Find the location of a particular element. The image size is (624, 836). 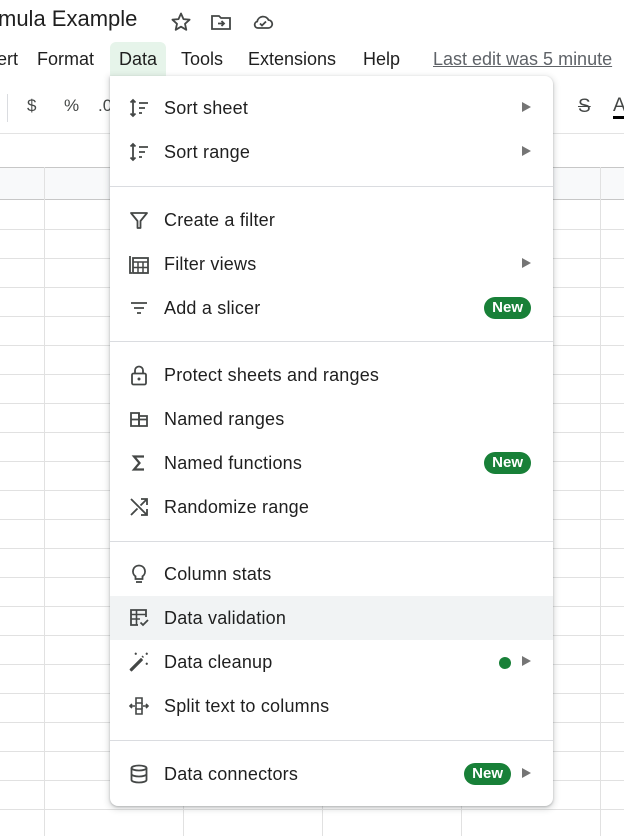

split-columns-icon is located at coordinates (139, 706).